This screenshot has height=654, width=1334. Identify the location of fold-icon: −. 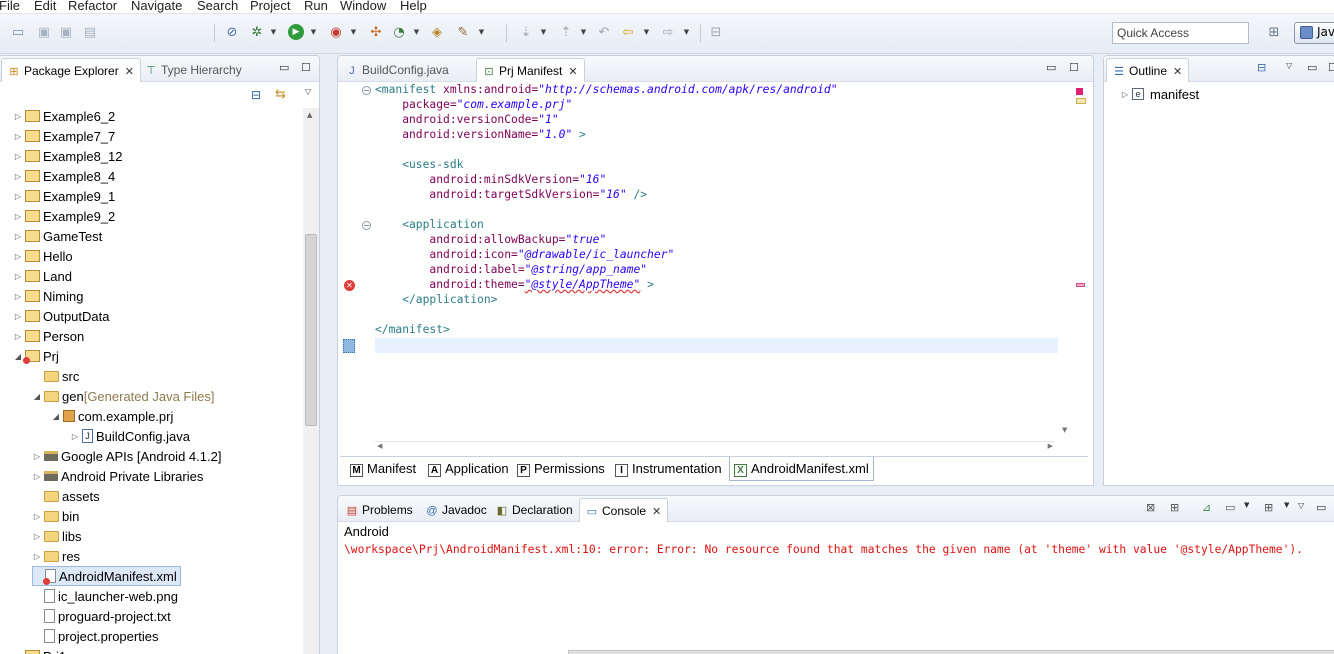
(366, 225).